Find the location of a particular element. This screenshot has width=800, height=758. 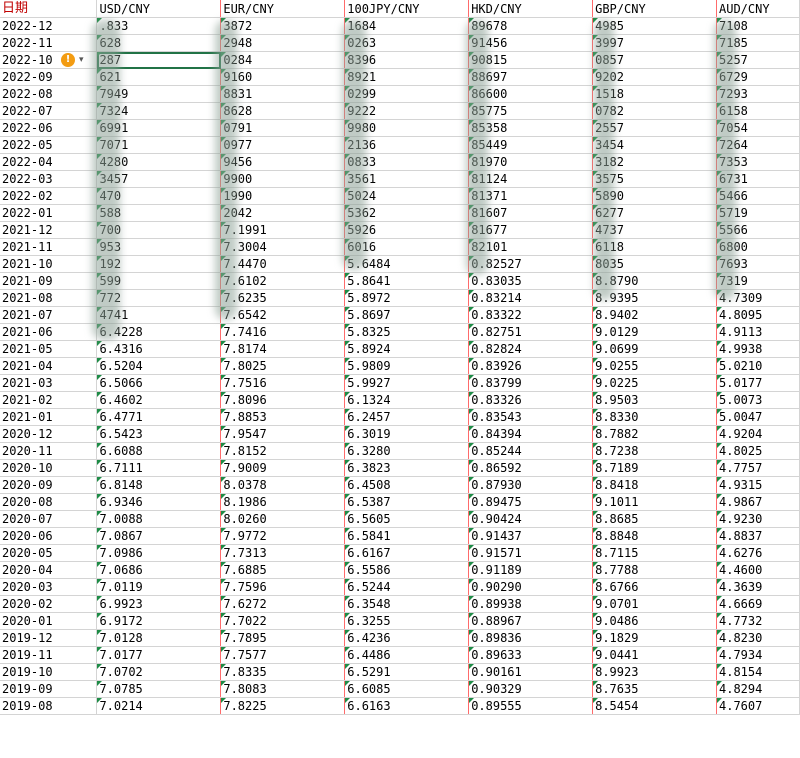

cell-date: 2020-09 is located at coordinates (49, 485).